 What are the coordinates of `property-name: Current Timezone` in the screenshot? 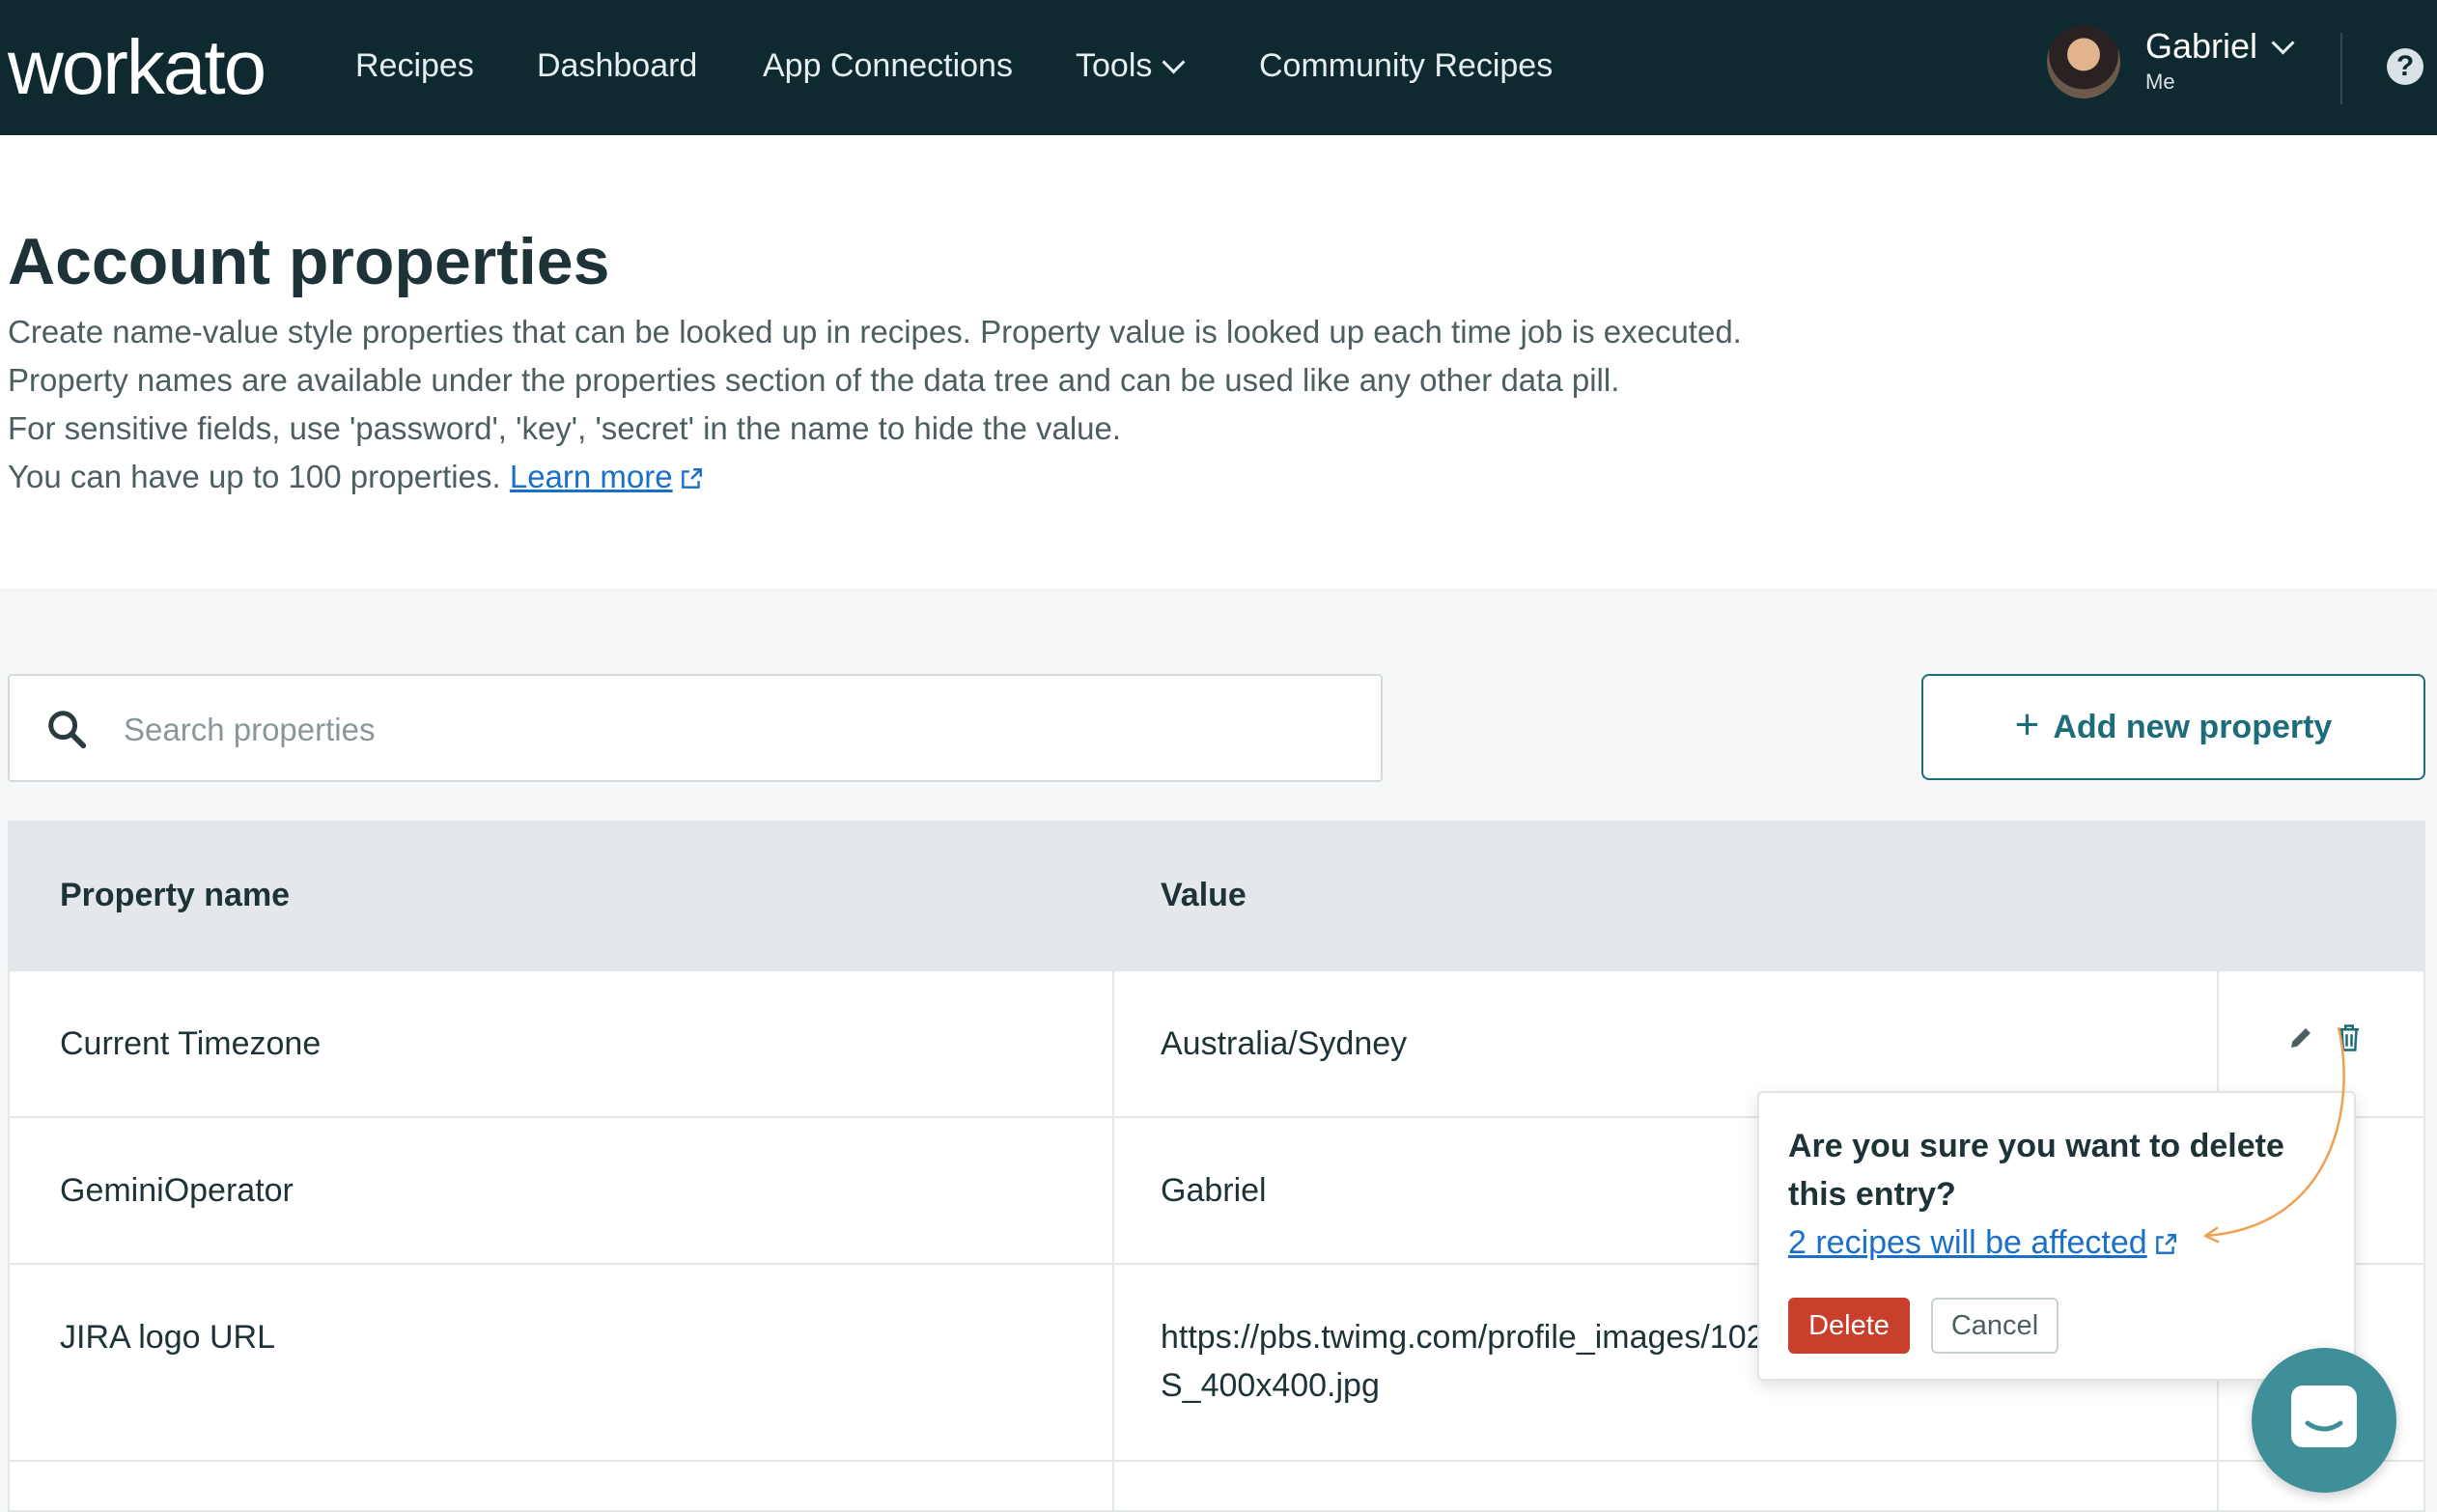 It's located at (191, 1044).